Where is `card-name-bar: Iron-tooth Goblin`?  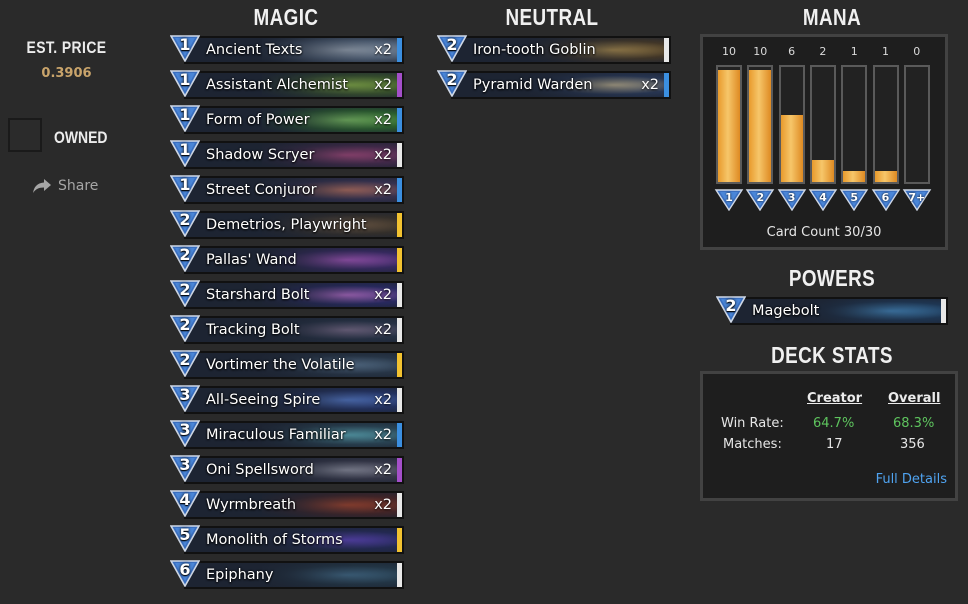 card-name-bar: Iron-tooth Goblin is located at coordinates (561, 50).